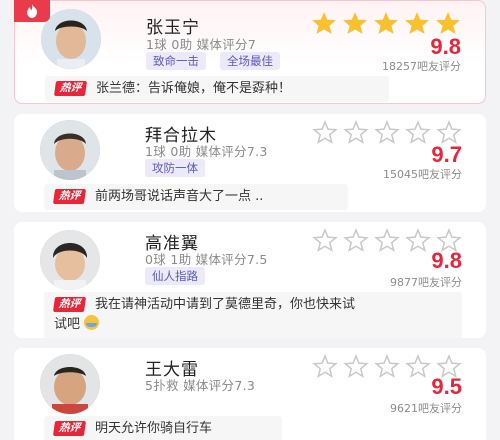 The width and height of the screenshot is (500, 440). I want to click on hot-comment: 热评 前两场哥说话声音大了一点 .., so click(196, 197).